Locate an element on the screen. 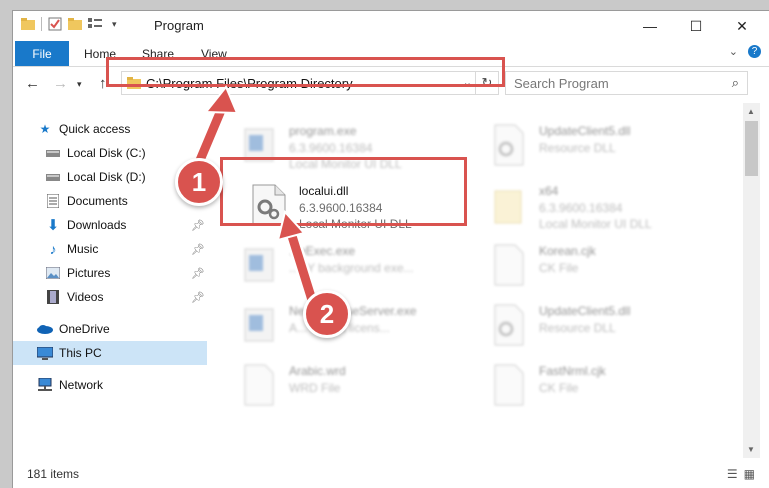 The height and width of the screenshot is (488, 769). address-bar: C:\Program Files\Program Directory ⌄ ↻ is located at coordinates (310, 83).